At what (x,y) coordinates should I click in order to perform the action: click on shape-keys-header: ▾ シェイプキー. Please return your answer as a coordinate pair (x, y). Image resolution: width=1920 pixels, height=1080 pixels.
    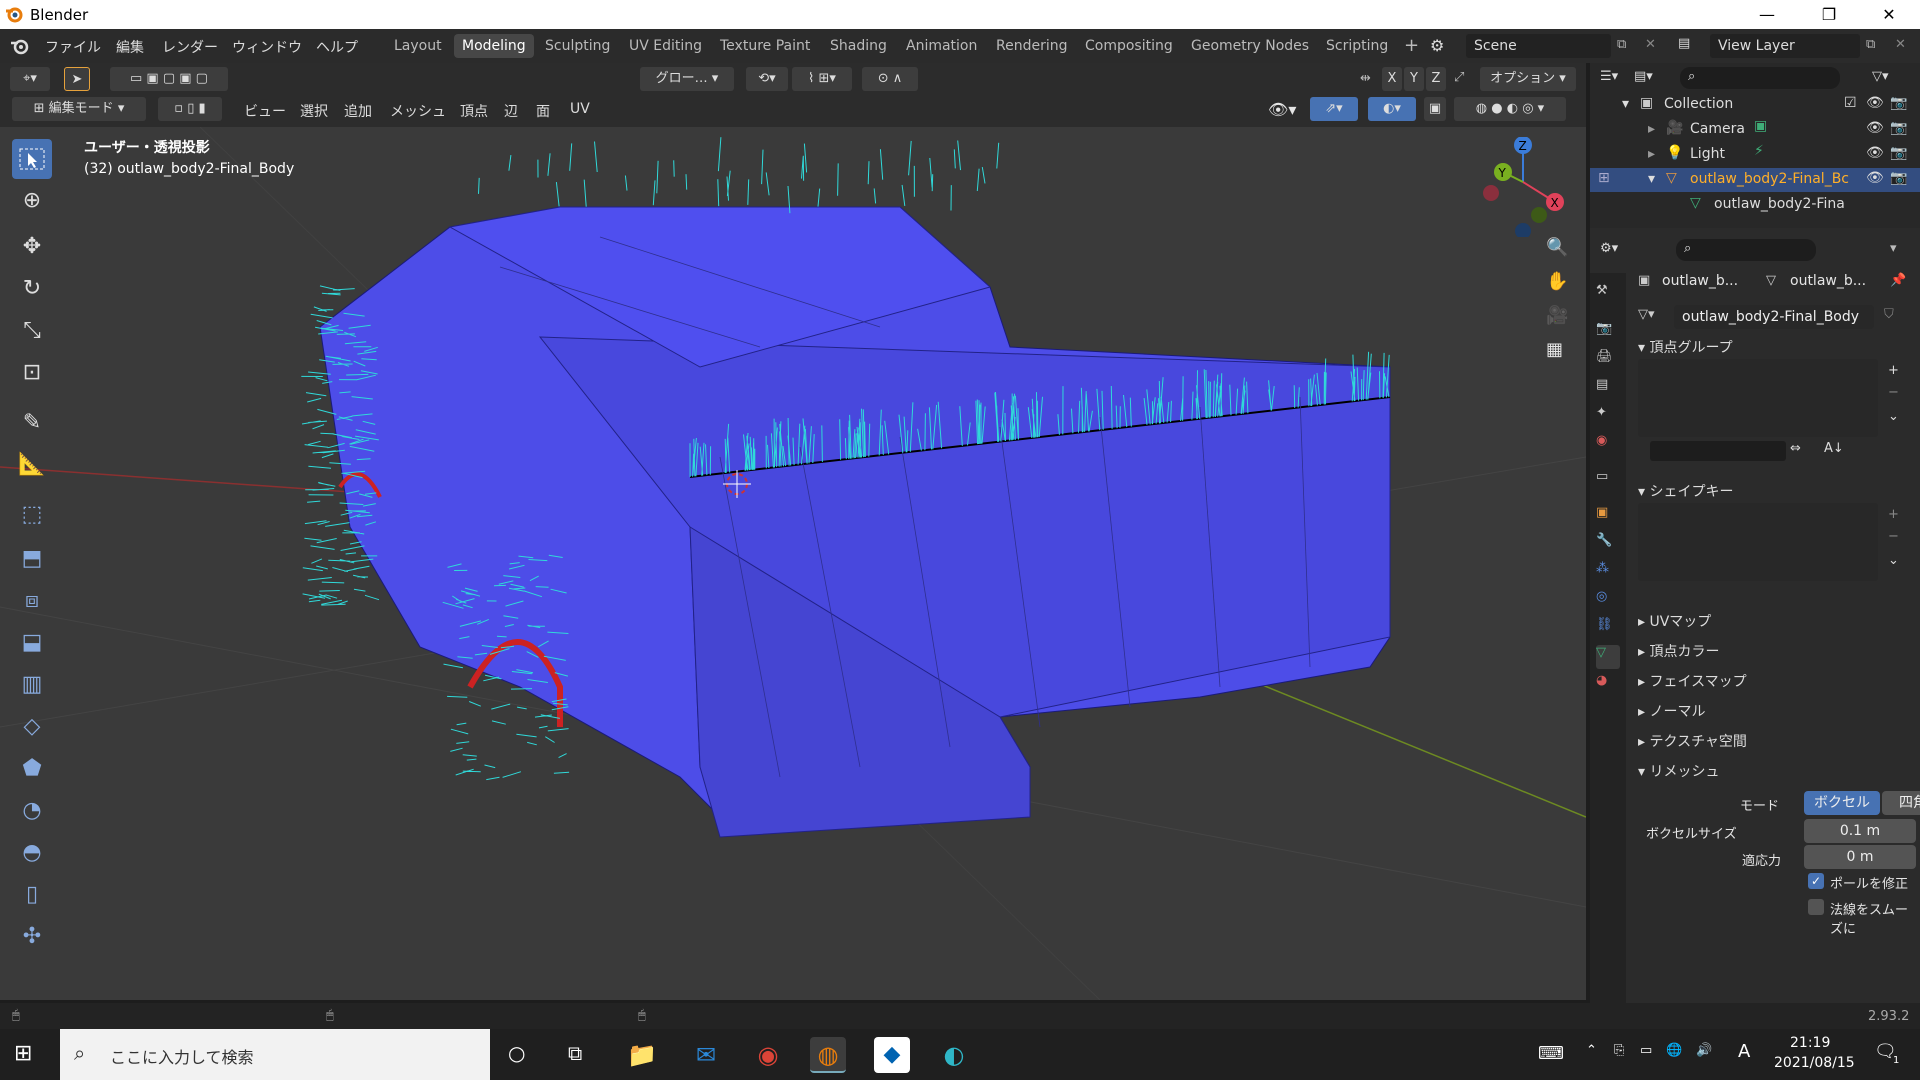
    Looking at the image, I should click on (1685, 491).